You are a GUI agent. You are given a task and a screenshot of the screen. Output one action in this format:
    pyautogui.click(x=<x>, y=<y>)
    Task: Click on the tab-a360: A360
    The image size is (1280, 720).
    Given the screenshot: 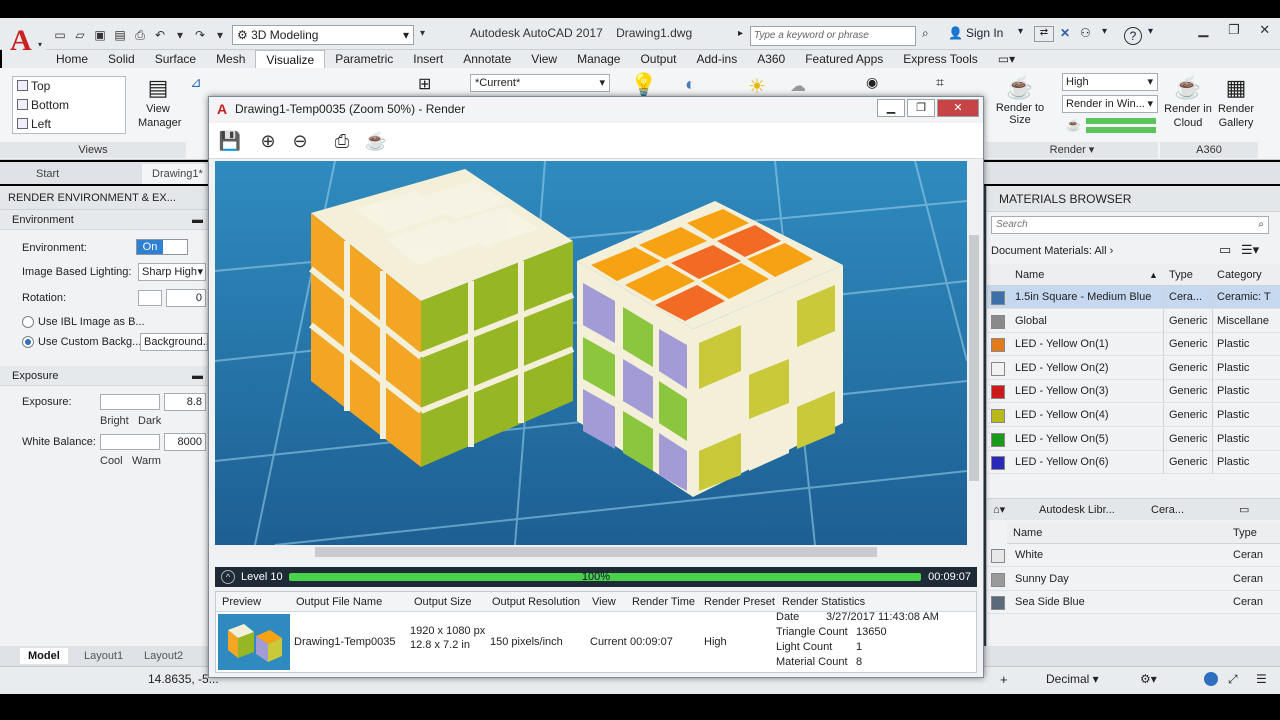 What is the action you would take?
    pyautogui.click(x=771, y=59)
    